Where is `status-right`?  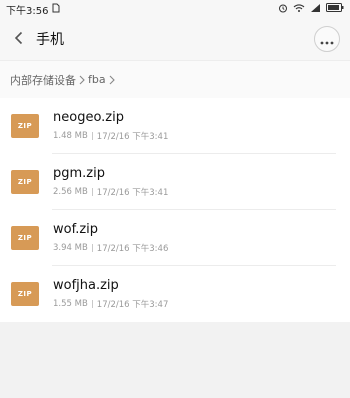
status-right is located at coordinates (311, 9).